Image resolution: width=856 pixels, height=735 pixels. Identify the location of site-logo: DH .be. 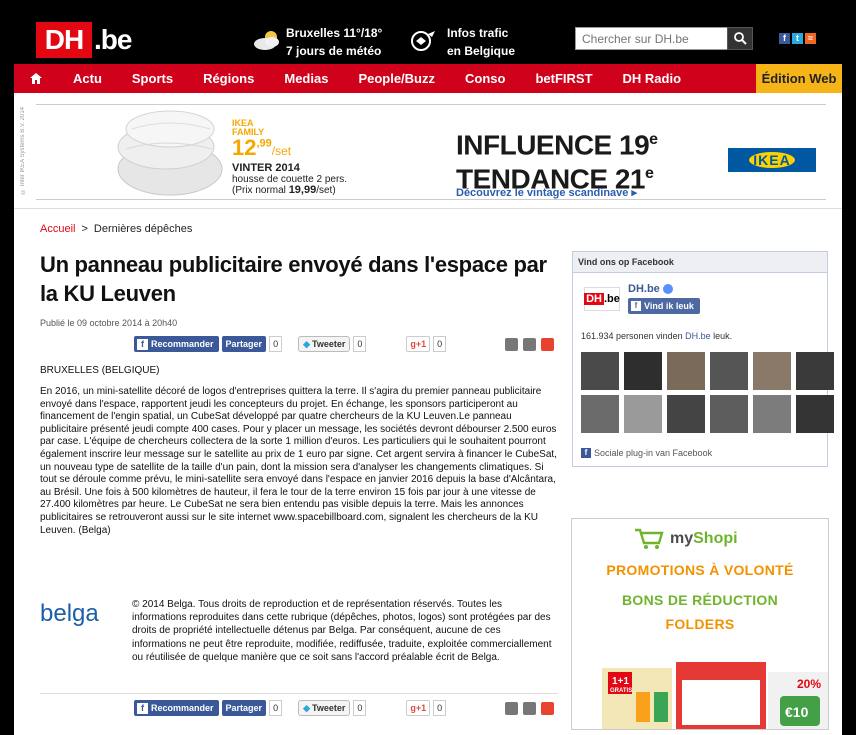
(84, 40).